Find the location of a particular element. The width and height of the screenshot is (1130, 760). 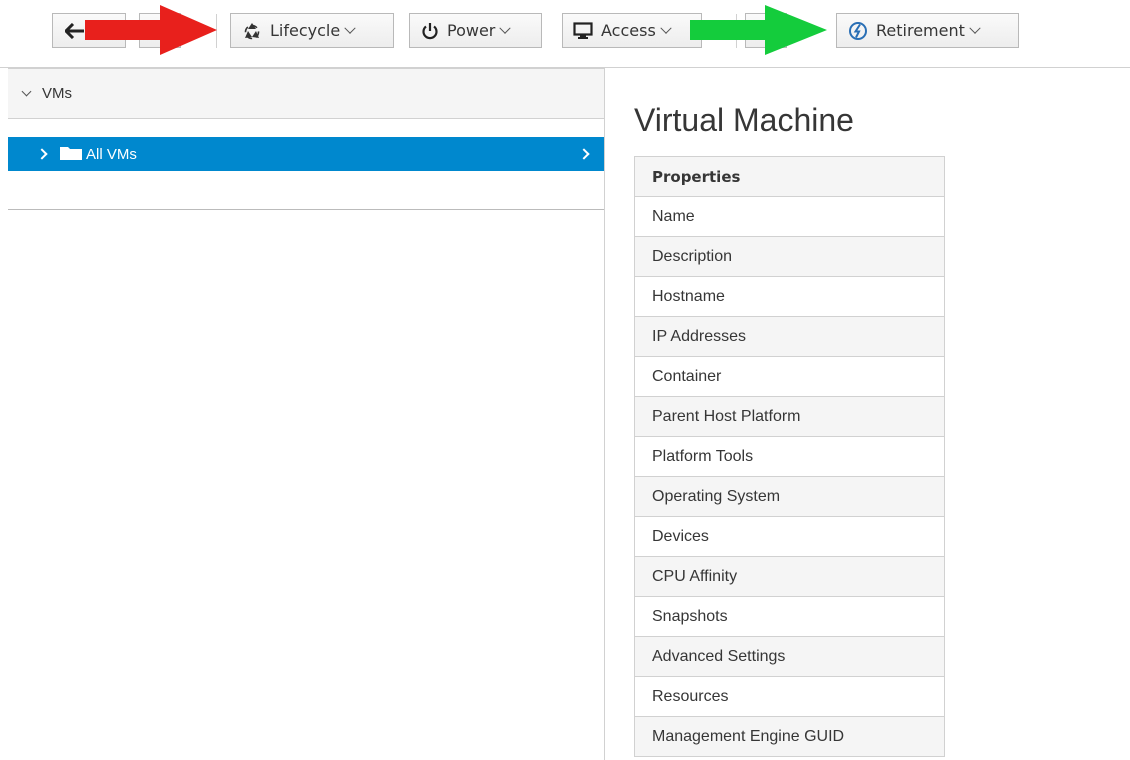

property-label: Platform Tools is located at coordinates (789, 456).